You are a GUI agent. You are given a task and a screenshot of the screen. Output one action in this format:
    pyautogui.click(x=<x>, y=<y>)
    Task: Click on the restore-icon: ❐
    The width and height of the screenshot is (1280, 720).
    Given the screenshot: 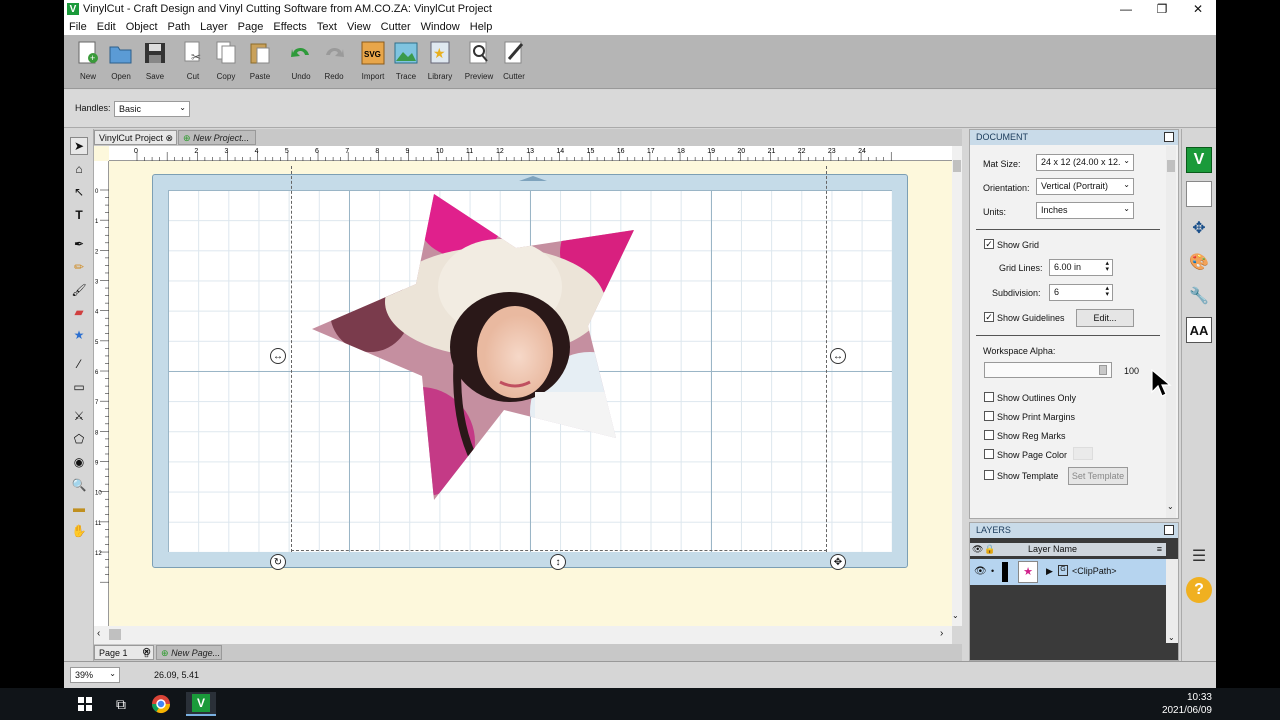 What is the action you would take?
    pyautogui.click(x=1162, y=9)
    